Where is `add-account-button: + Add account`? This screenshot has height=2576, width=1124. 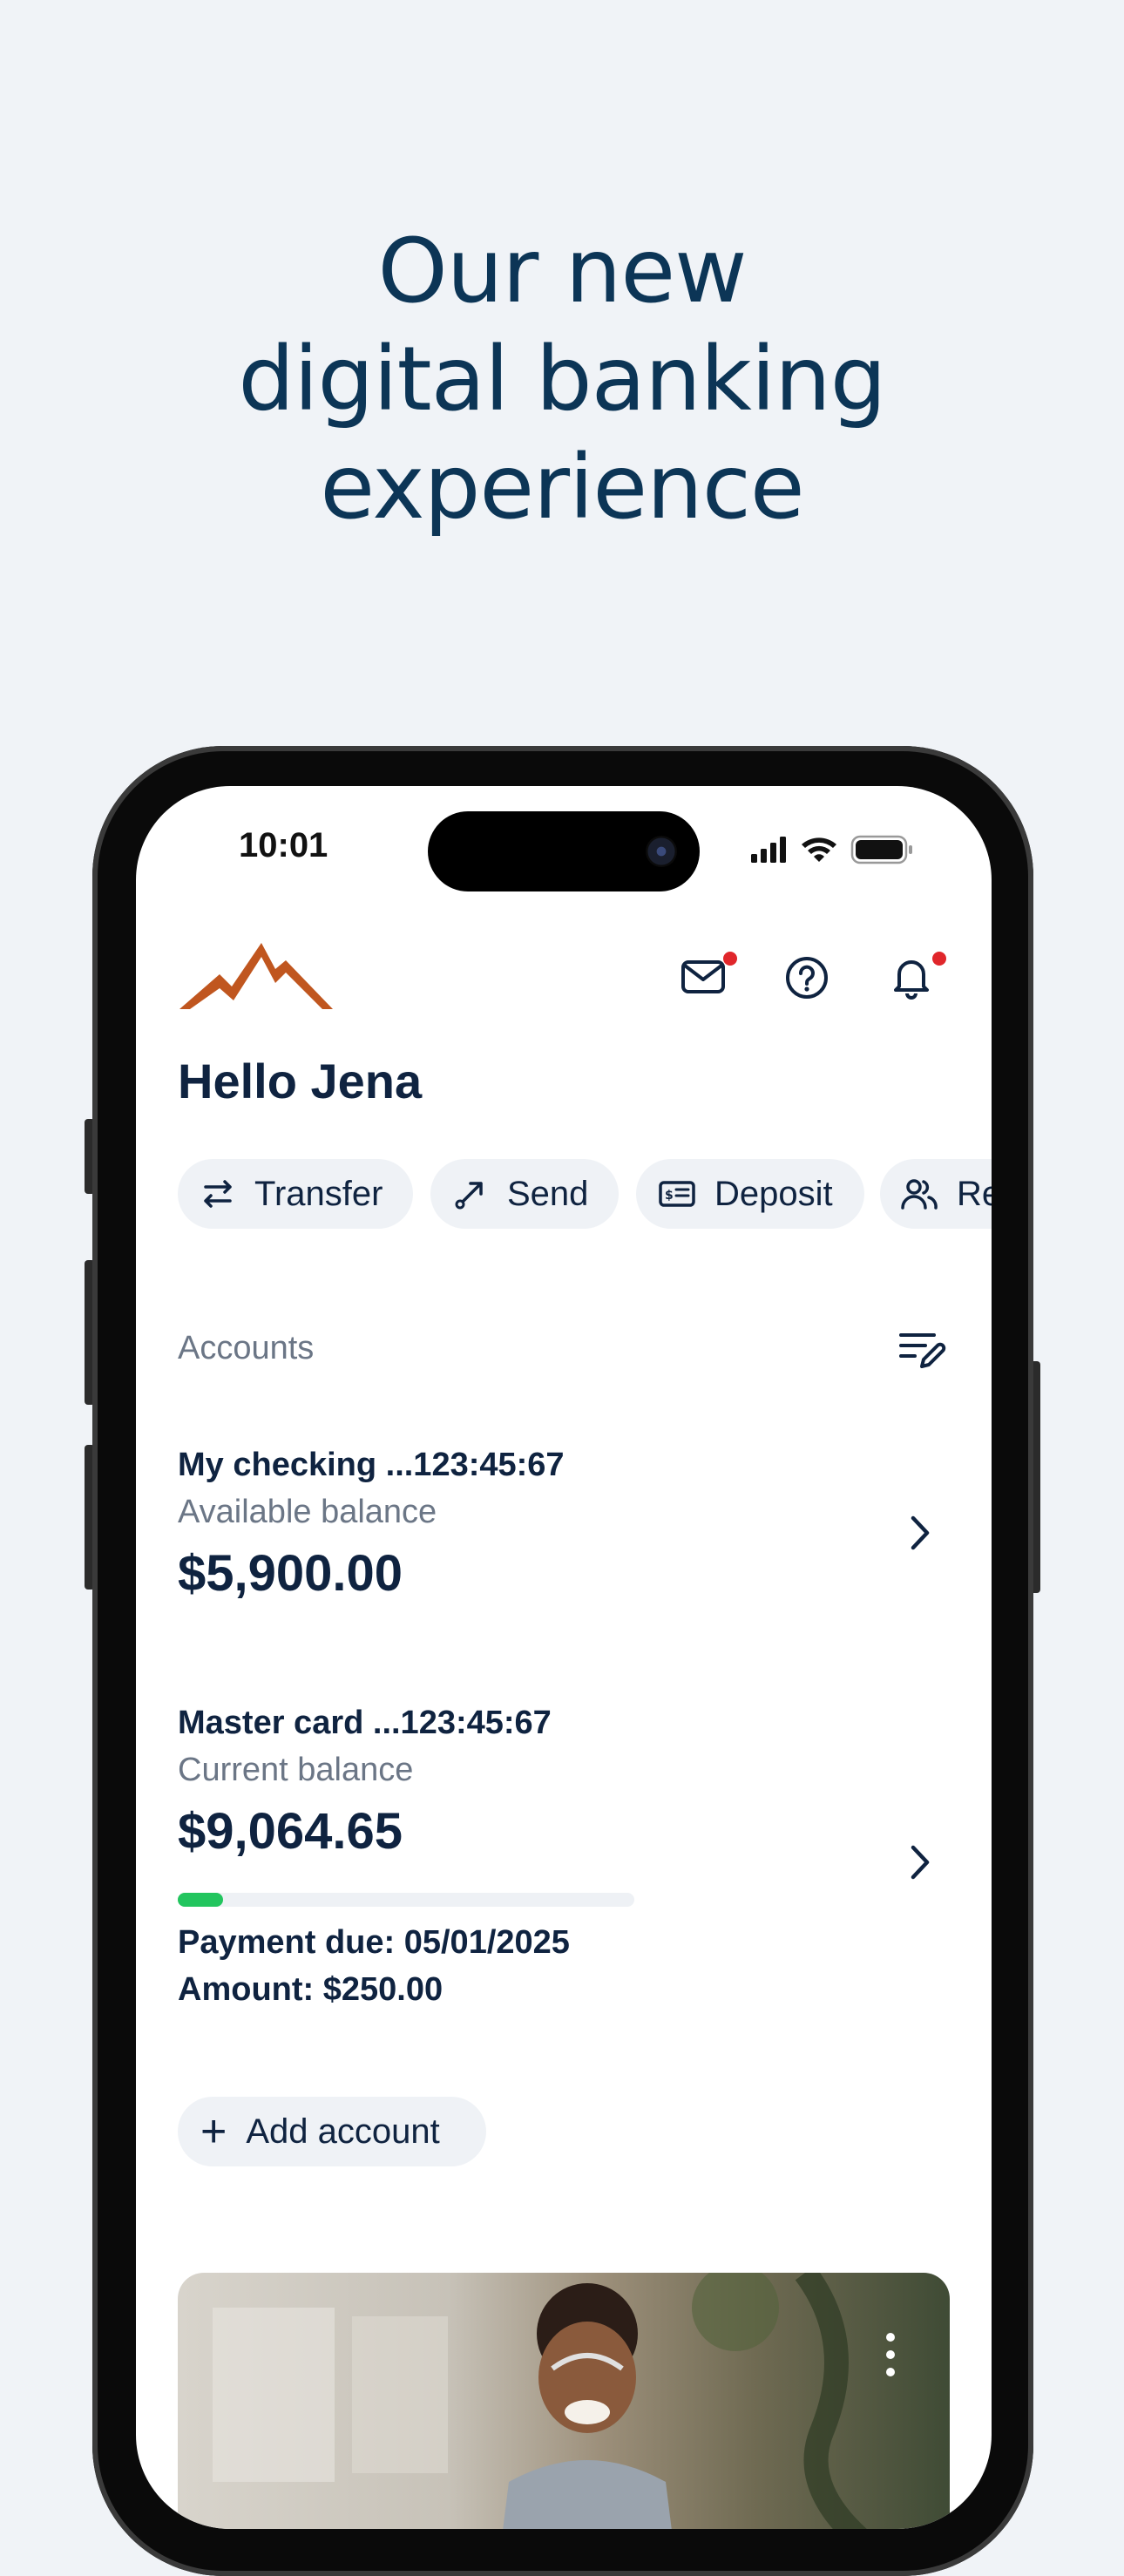 add-account-button: + Add account is located at coordinates (332, 2131).